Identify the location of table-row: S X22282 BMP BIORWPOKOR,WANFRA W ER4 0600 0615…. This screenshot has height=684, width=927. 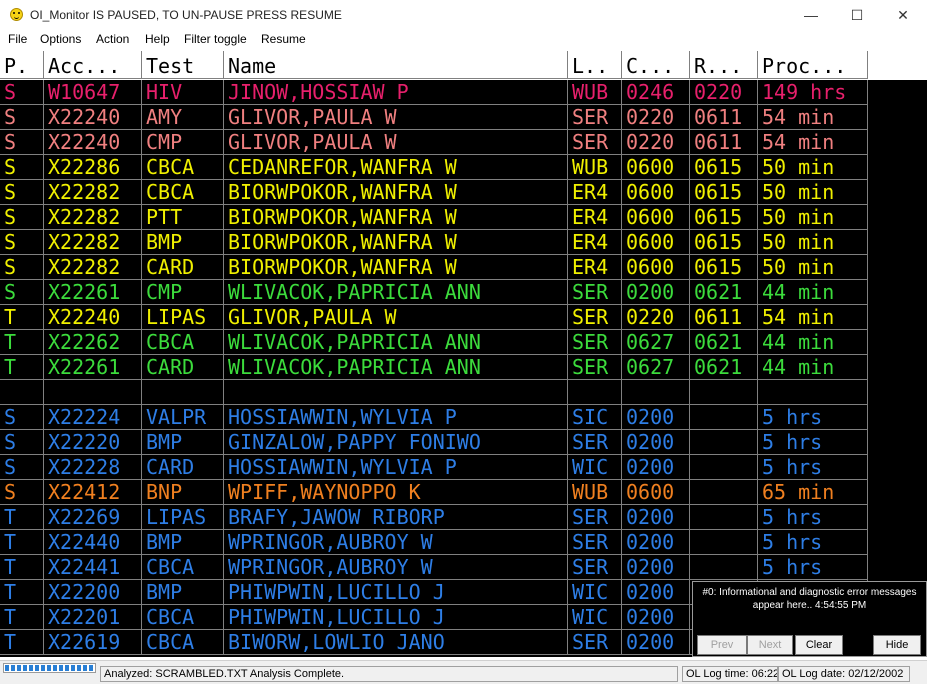
(434, 242).